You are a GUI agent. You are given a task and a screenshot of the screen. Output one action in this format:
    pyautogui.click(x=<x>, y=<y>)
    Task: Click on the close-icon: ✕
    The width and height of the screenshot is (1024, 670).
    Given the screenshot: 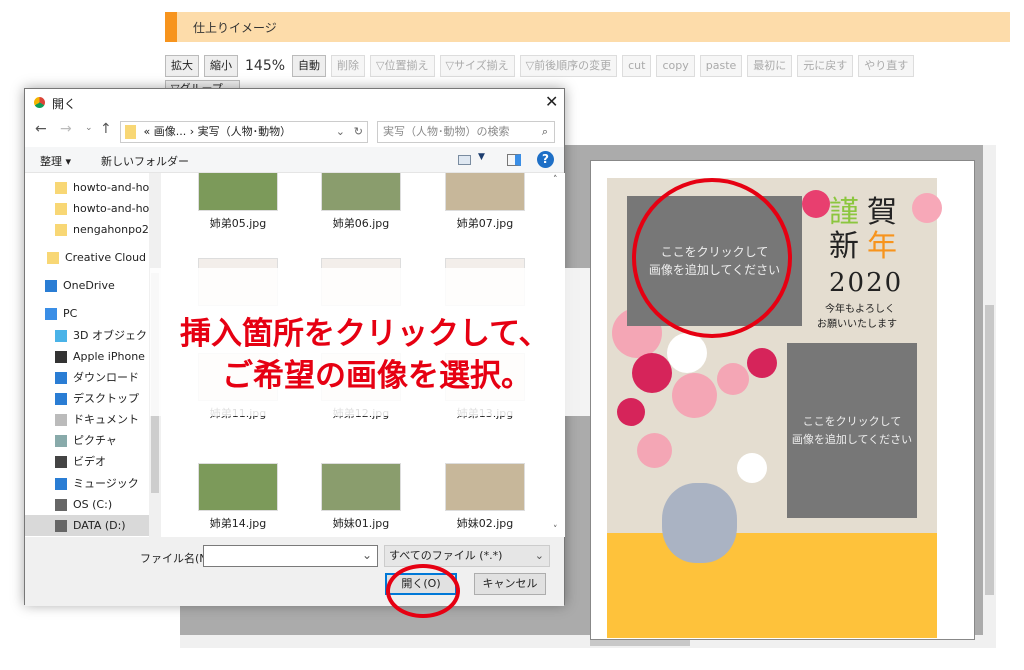 What is the action you would take?
    pyautogui.click(x=551, y=101)
    